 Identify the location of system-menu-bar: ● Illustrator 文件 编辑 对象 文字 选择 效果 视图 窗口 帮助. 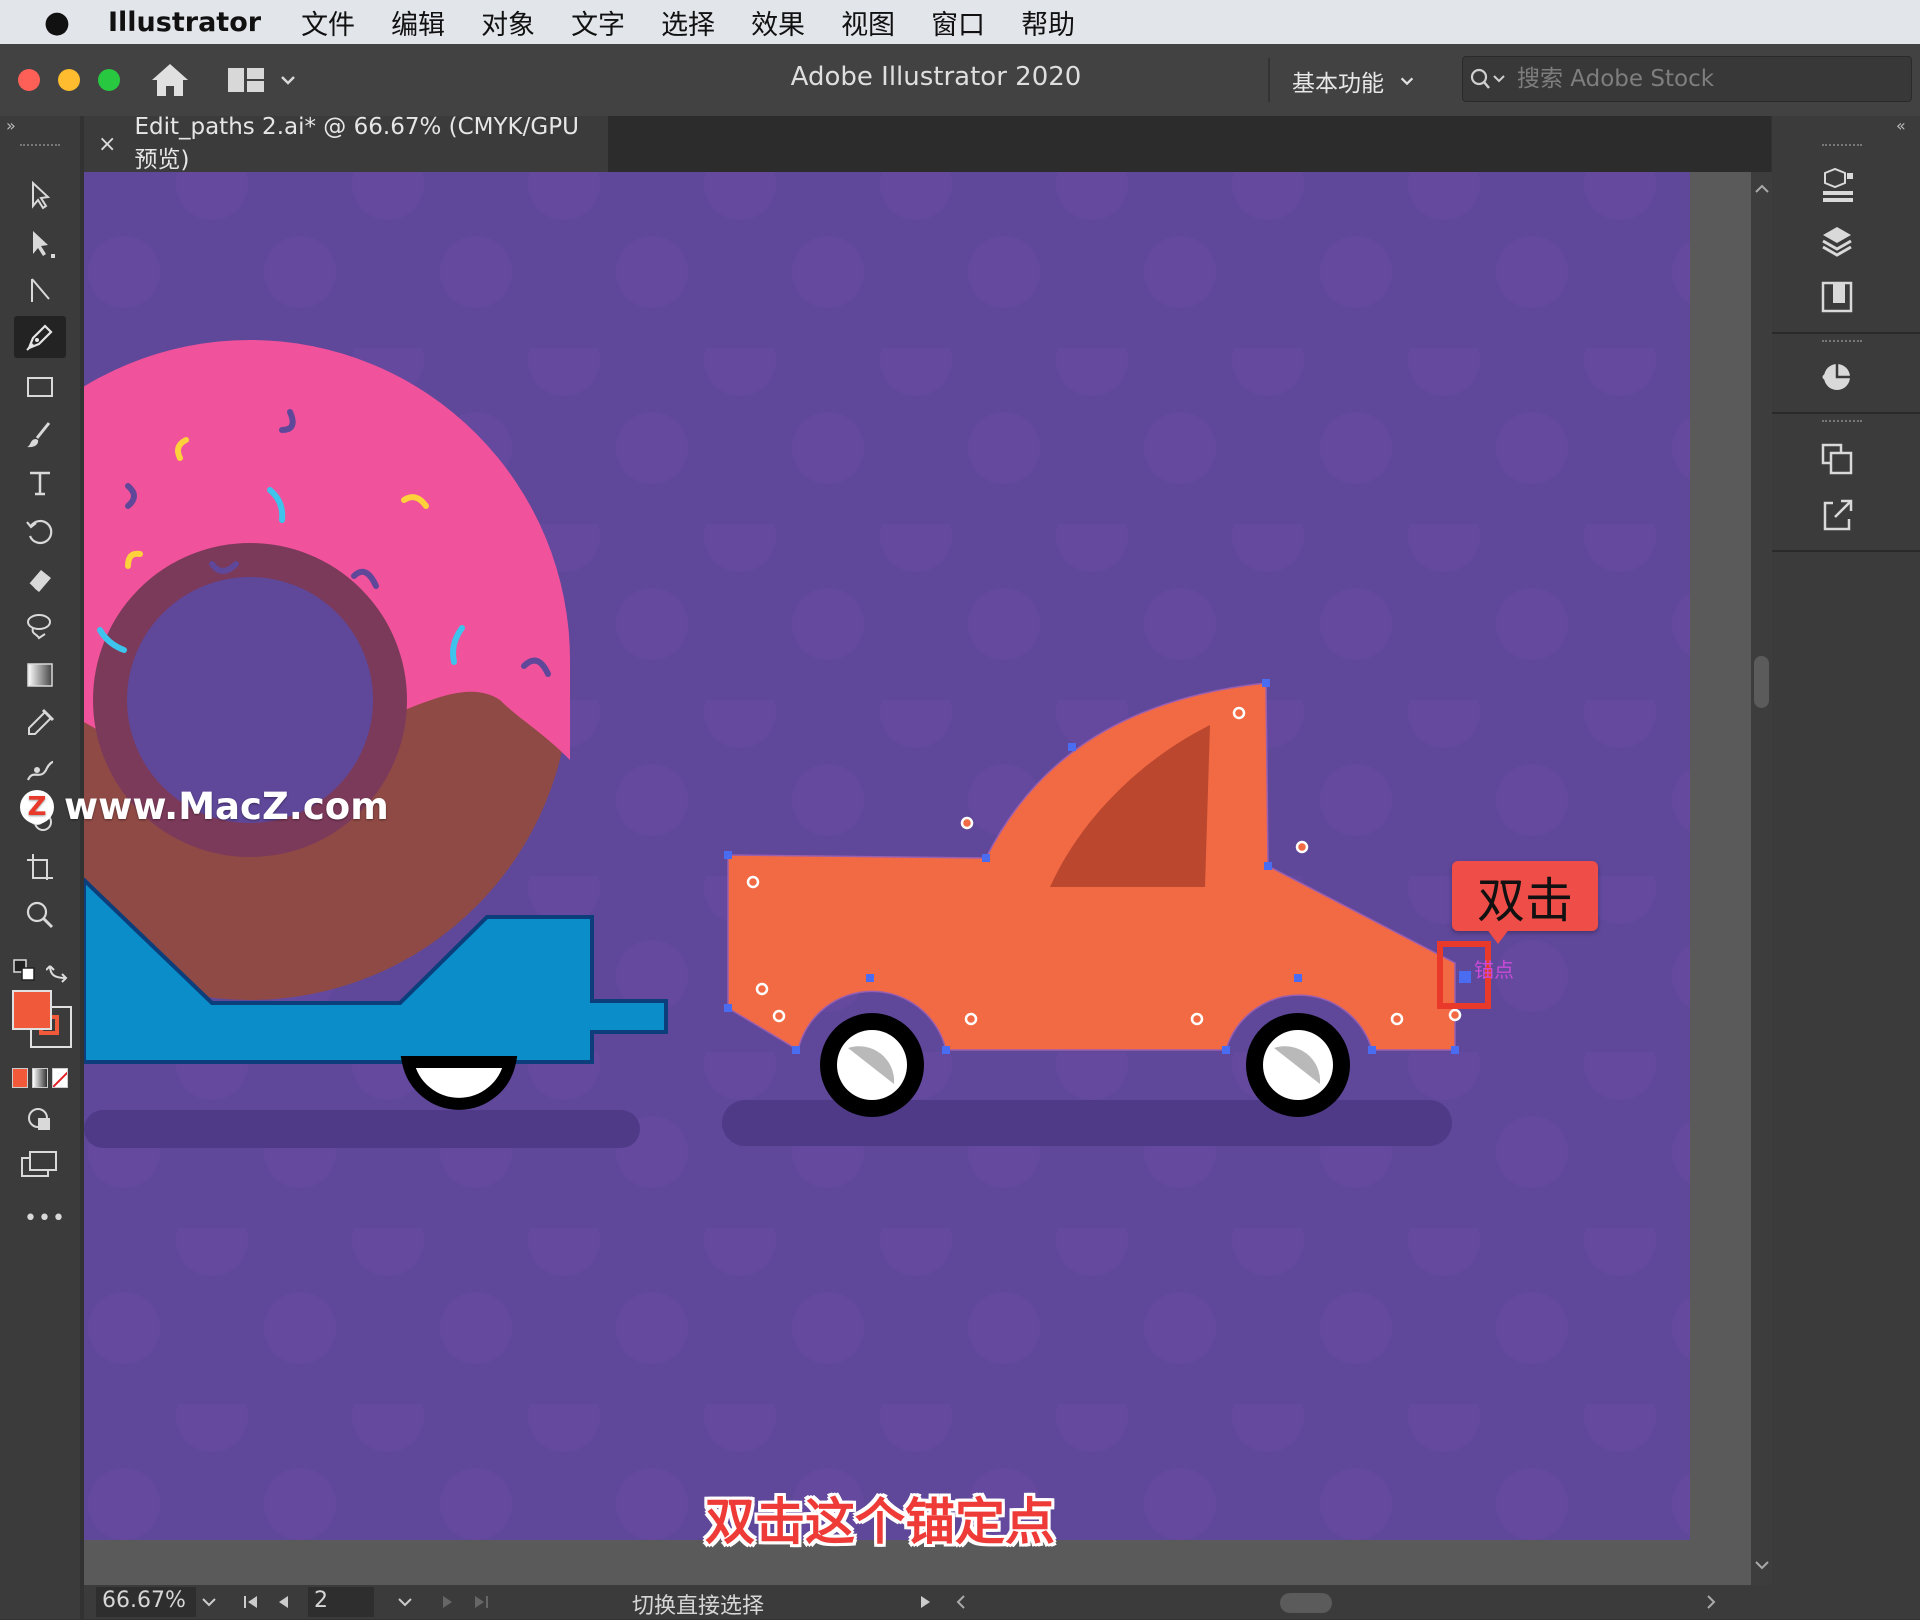
(960, 22).